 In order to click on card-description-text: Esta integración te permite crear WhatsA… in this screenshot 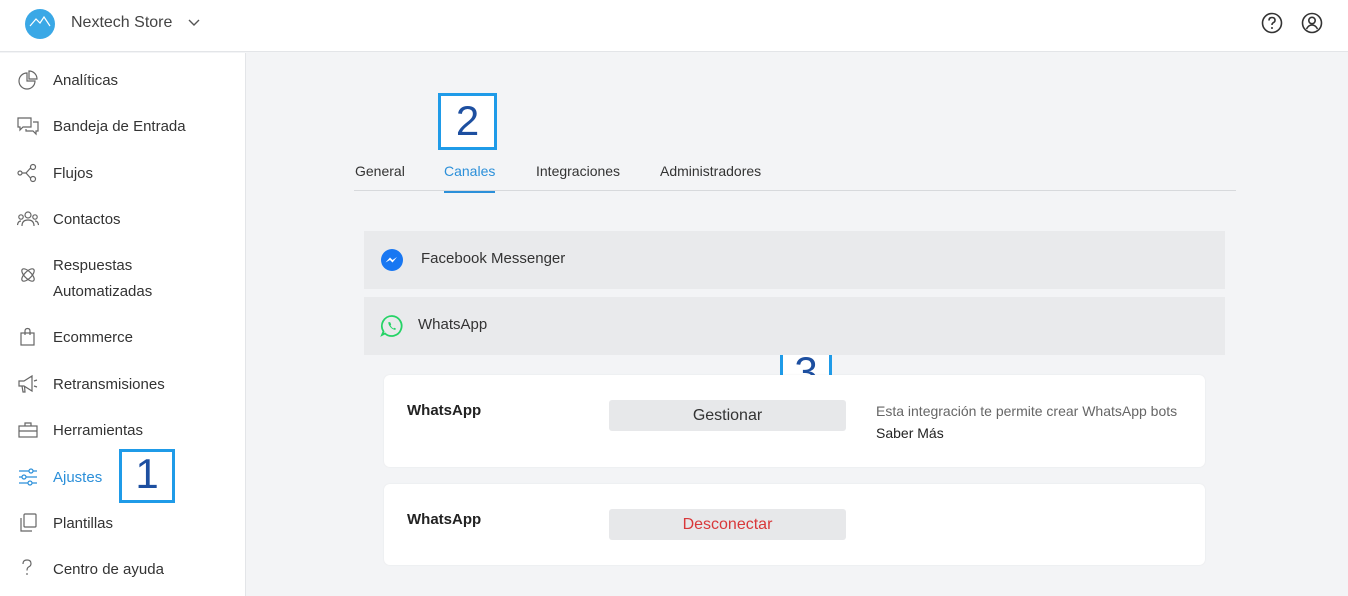, I will do `click(1027, 411)`.